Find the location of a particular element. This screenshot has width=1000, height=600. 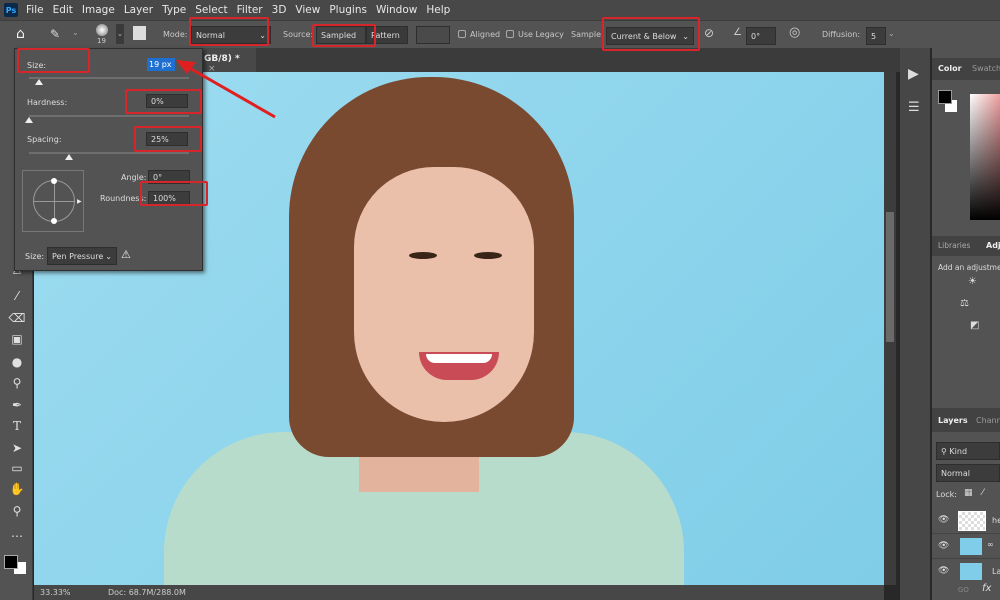

arrow-shaft is located at coordinates (230, 91).